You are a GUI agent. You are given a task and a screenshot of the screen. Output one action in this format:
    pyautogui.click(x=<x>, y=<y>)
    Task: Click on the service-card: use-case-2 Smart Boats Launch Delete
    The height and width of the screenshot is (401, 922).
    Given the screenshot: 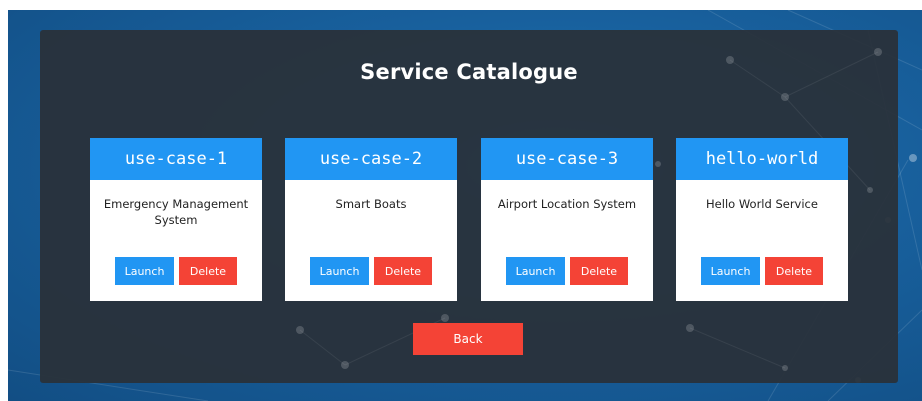 What is the action you would take?
    pyautogui.click(x=371, y=219)
    